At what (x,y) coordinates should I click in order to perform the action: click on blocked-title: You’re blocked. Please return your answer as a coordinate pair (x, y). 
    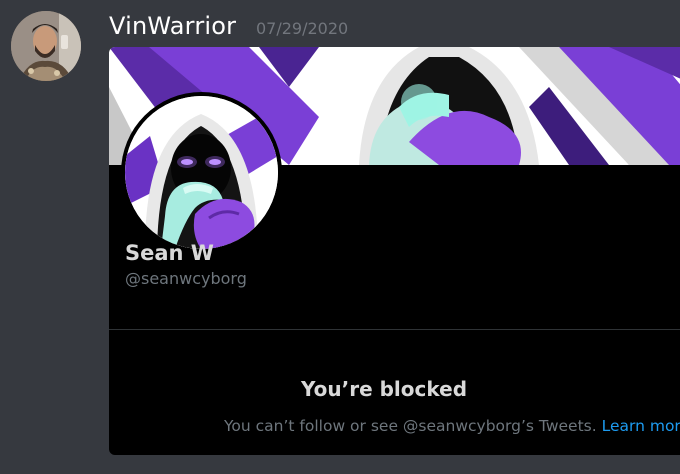
    Looking at the image, I should click on (384, 389).